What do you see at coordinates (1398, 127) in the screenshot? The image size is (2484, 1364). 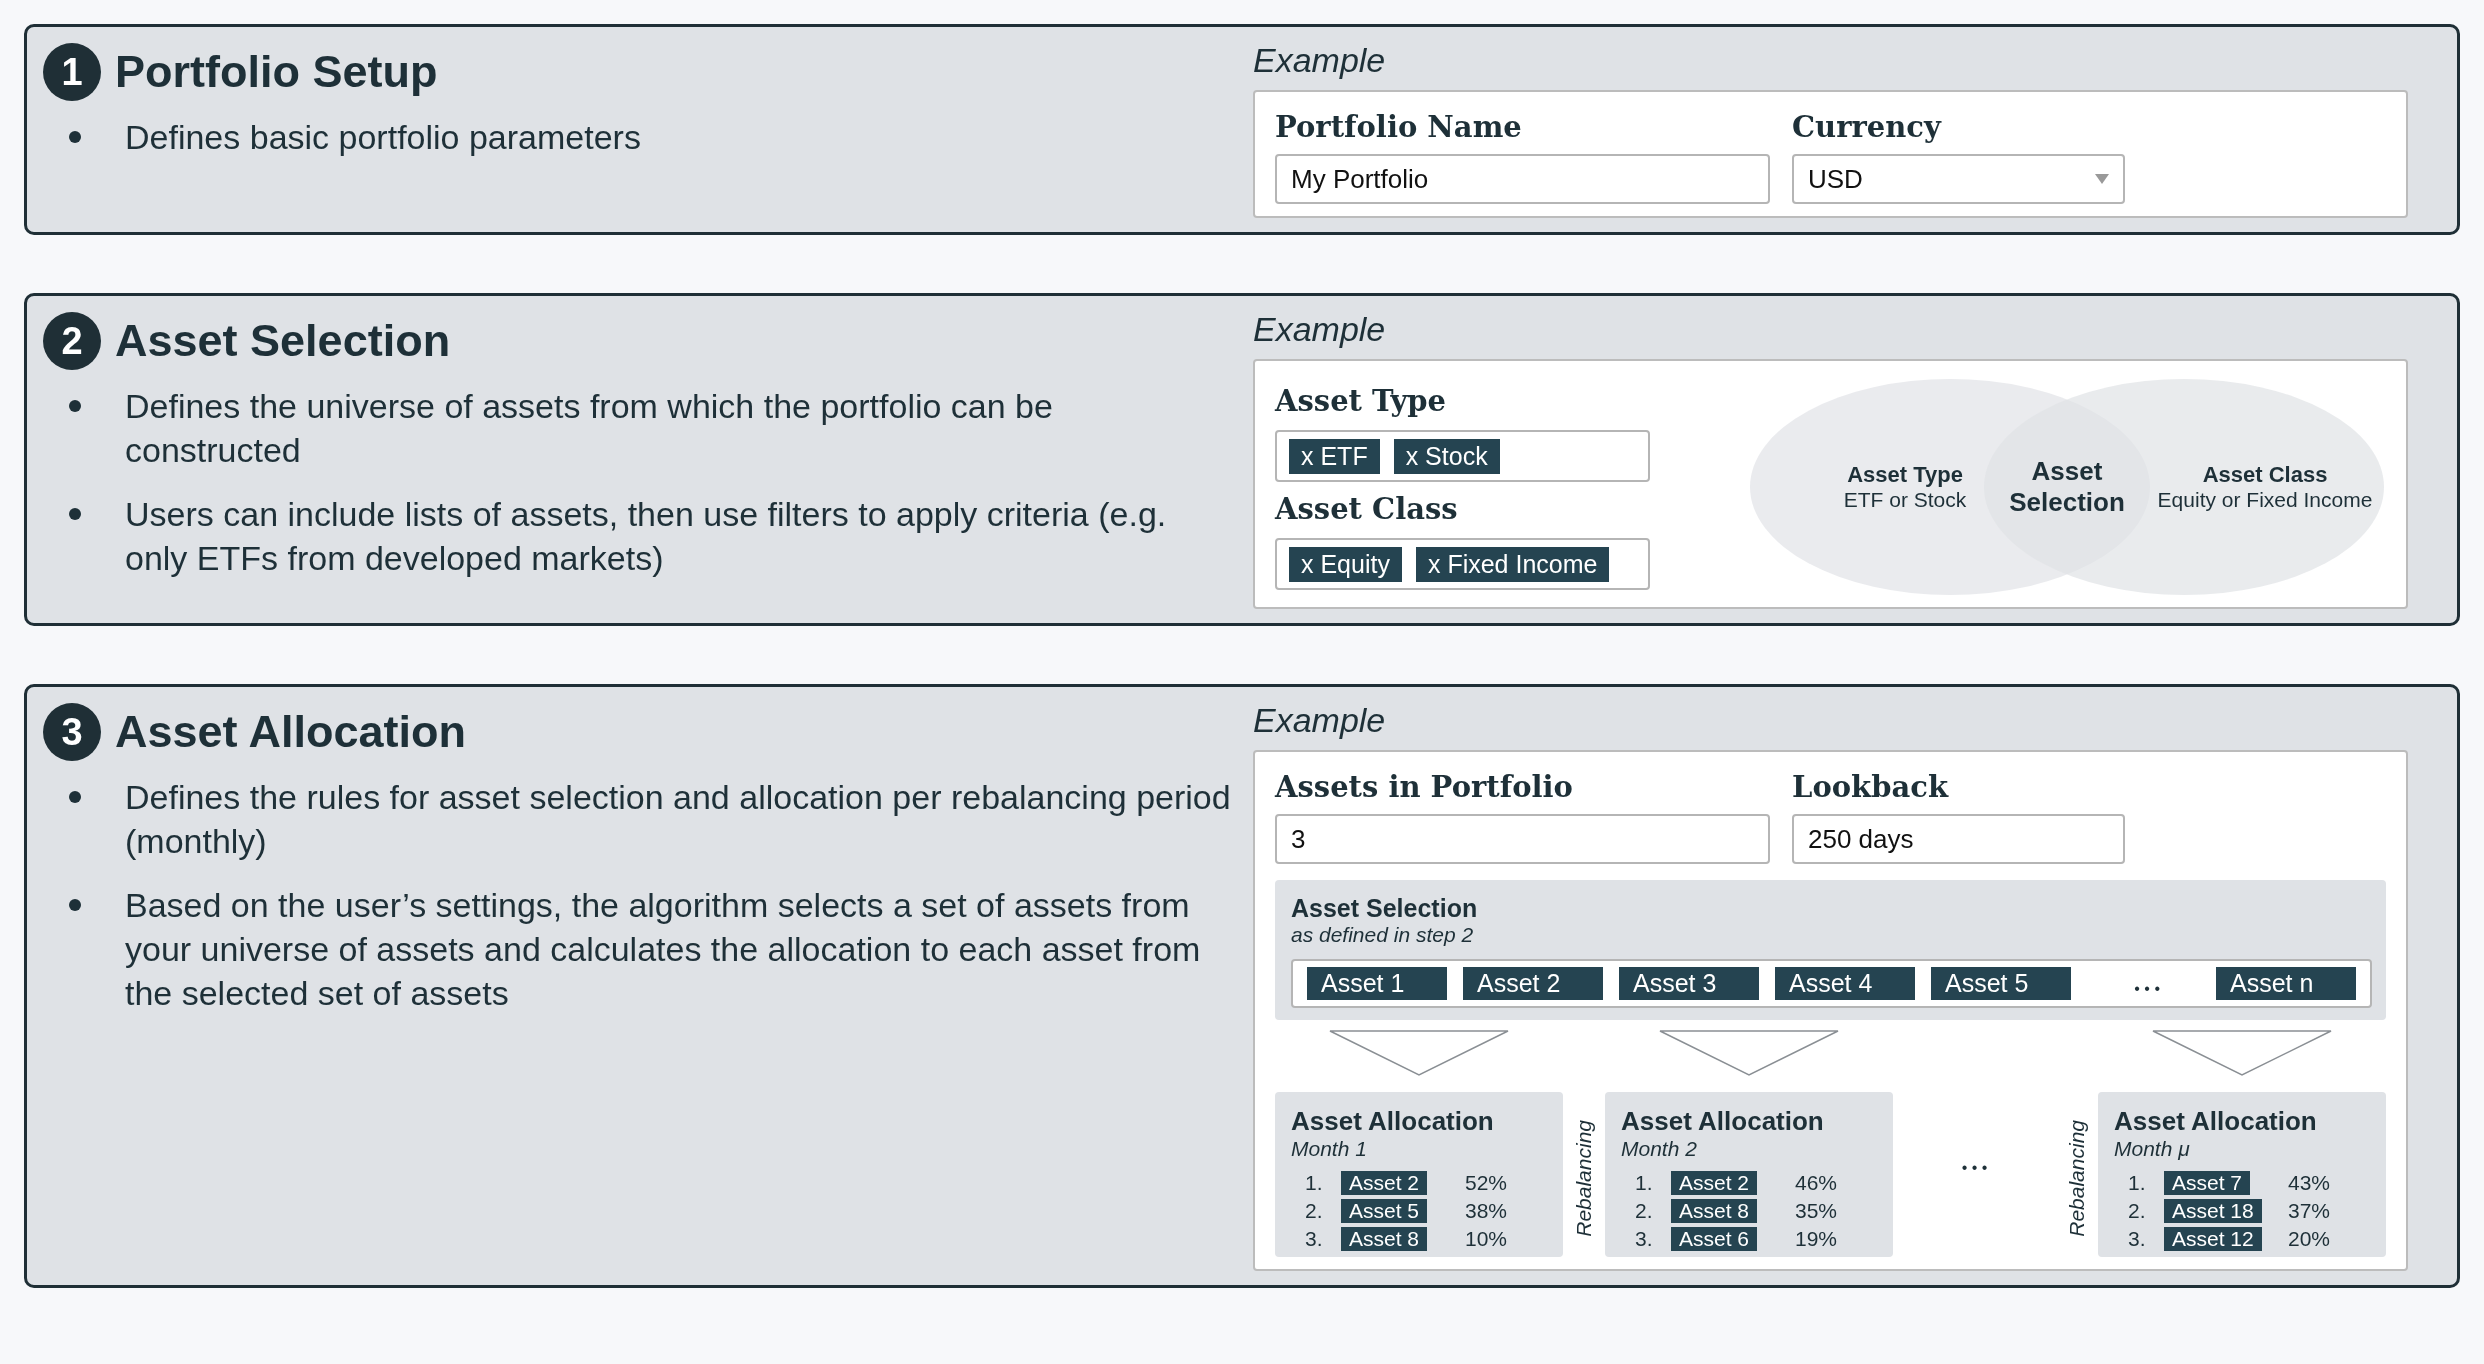 I see `field-label: Portfolio Name` at bounding box center [1398, 127].